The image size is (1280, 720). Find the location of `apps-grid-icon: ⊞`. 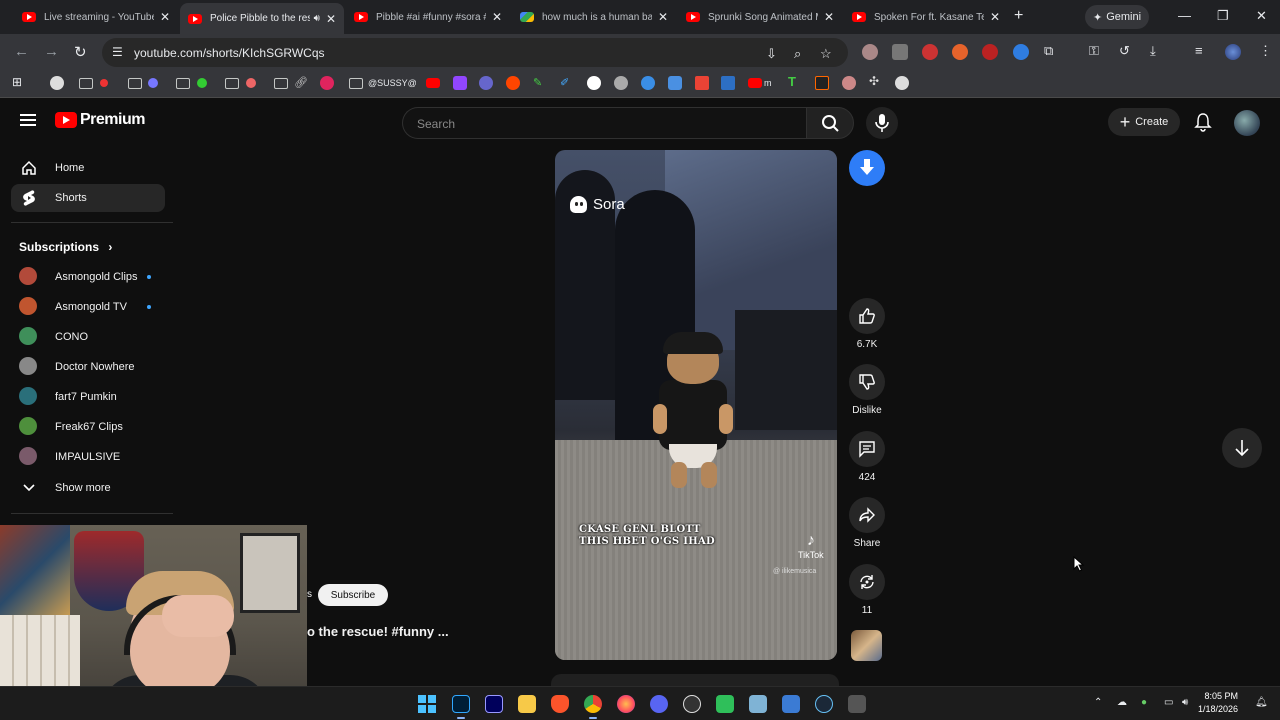

apps-grid-icon: ⊞ is located at coordinates (19, 82).